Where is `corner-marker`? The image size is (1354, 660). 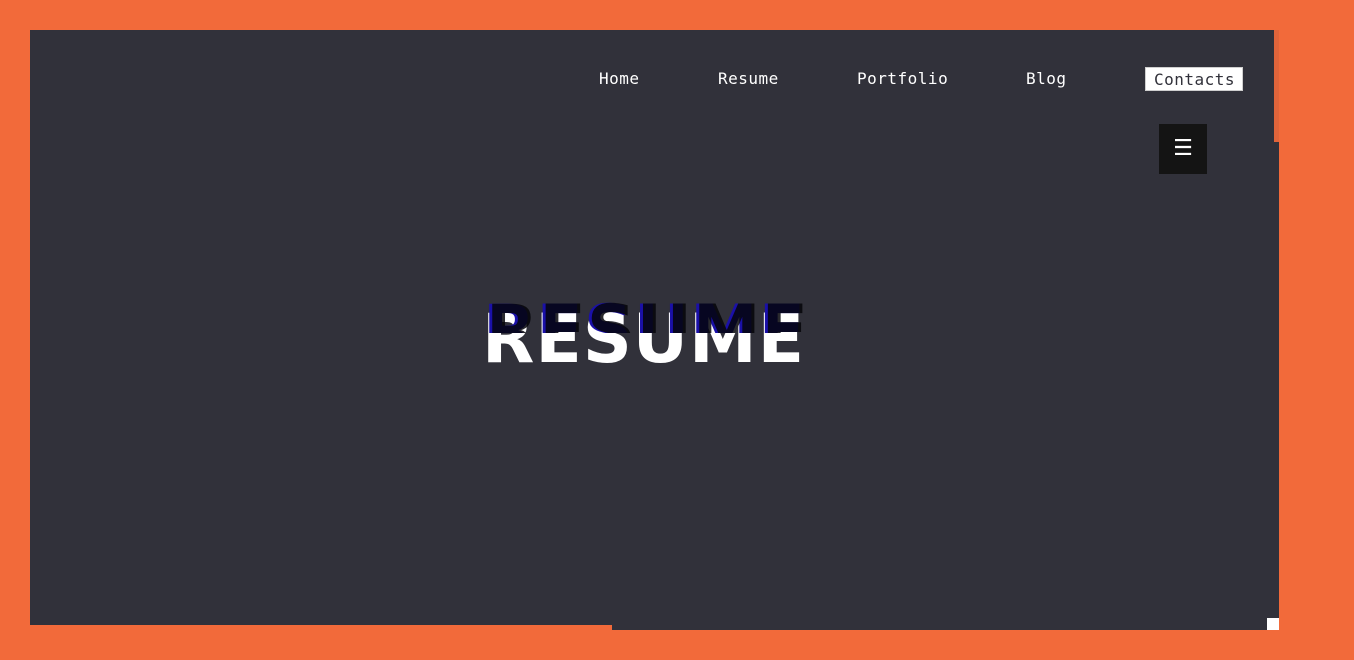 corner-marker is located at coordinates (1273, 624).